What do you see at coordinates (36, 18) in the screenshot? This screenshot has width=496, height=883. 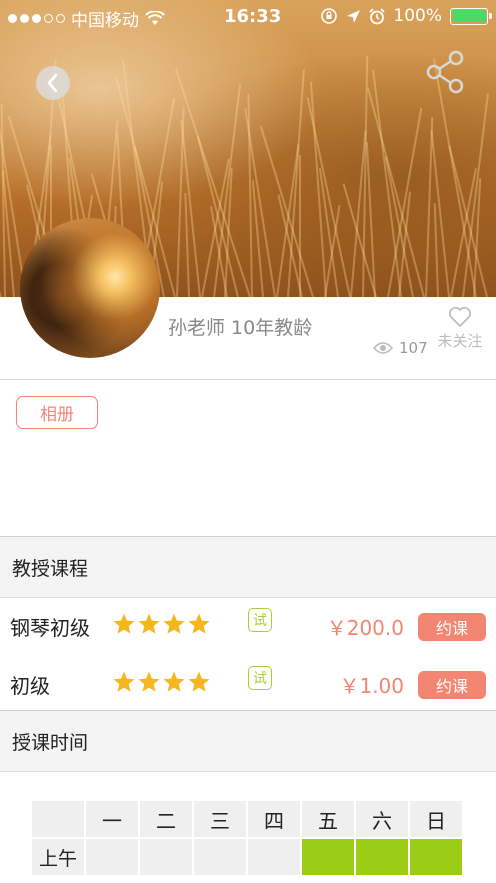 I see `signal-strength-icon` at bounding box center [36, 18].